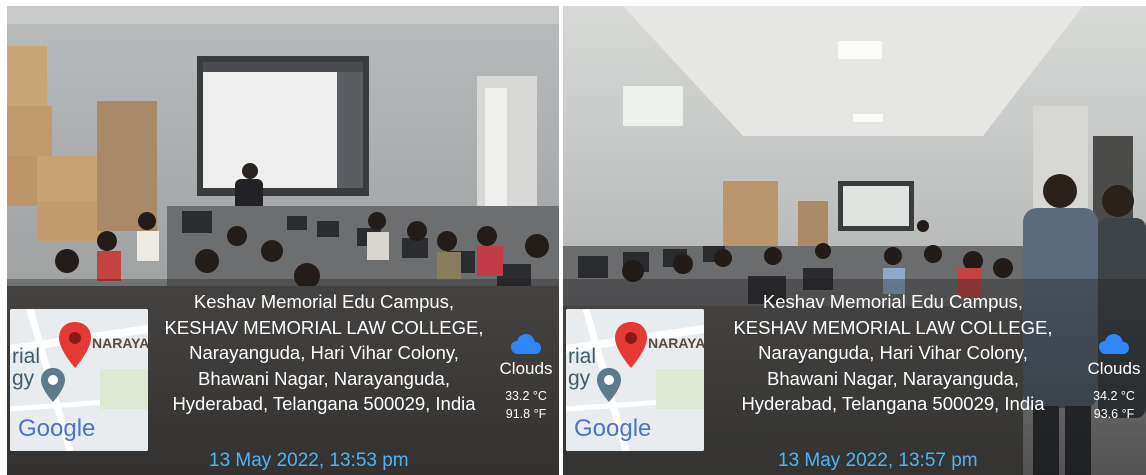 Image resolution: width=1146 pixels, height=475 pixels. I want to click on weather-widget: Clouds 33.2 °C 91.8 °F, so click(526, 378).